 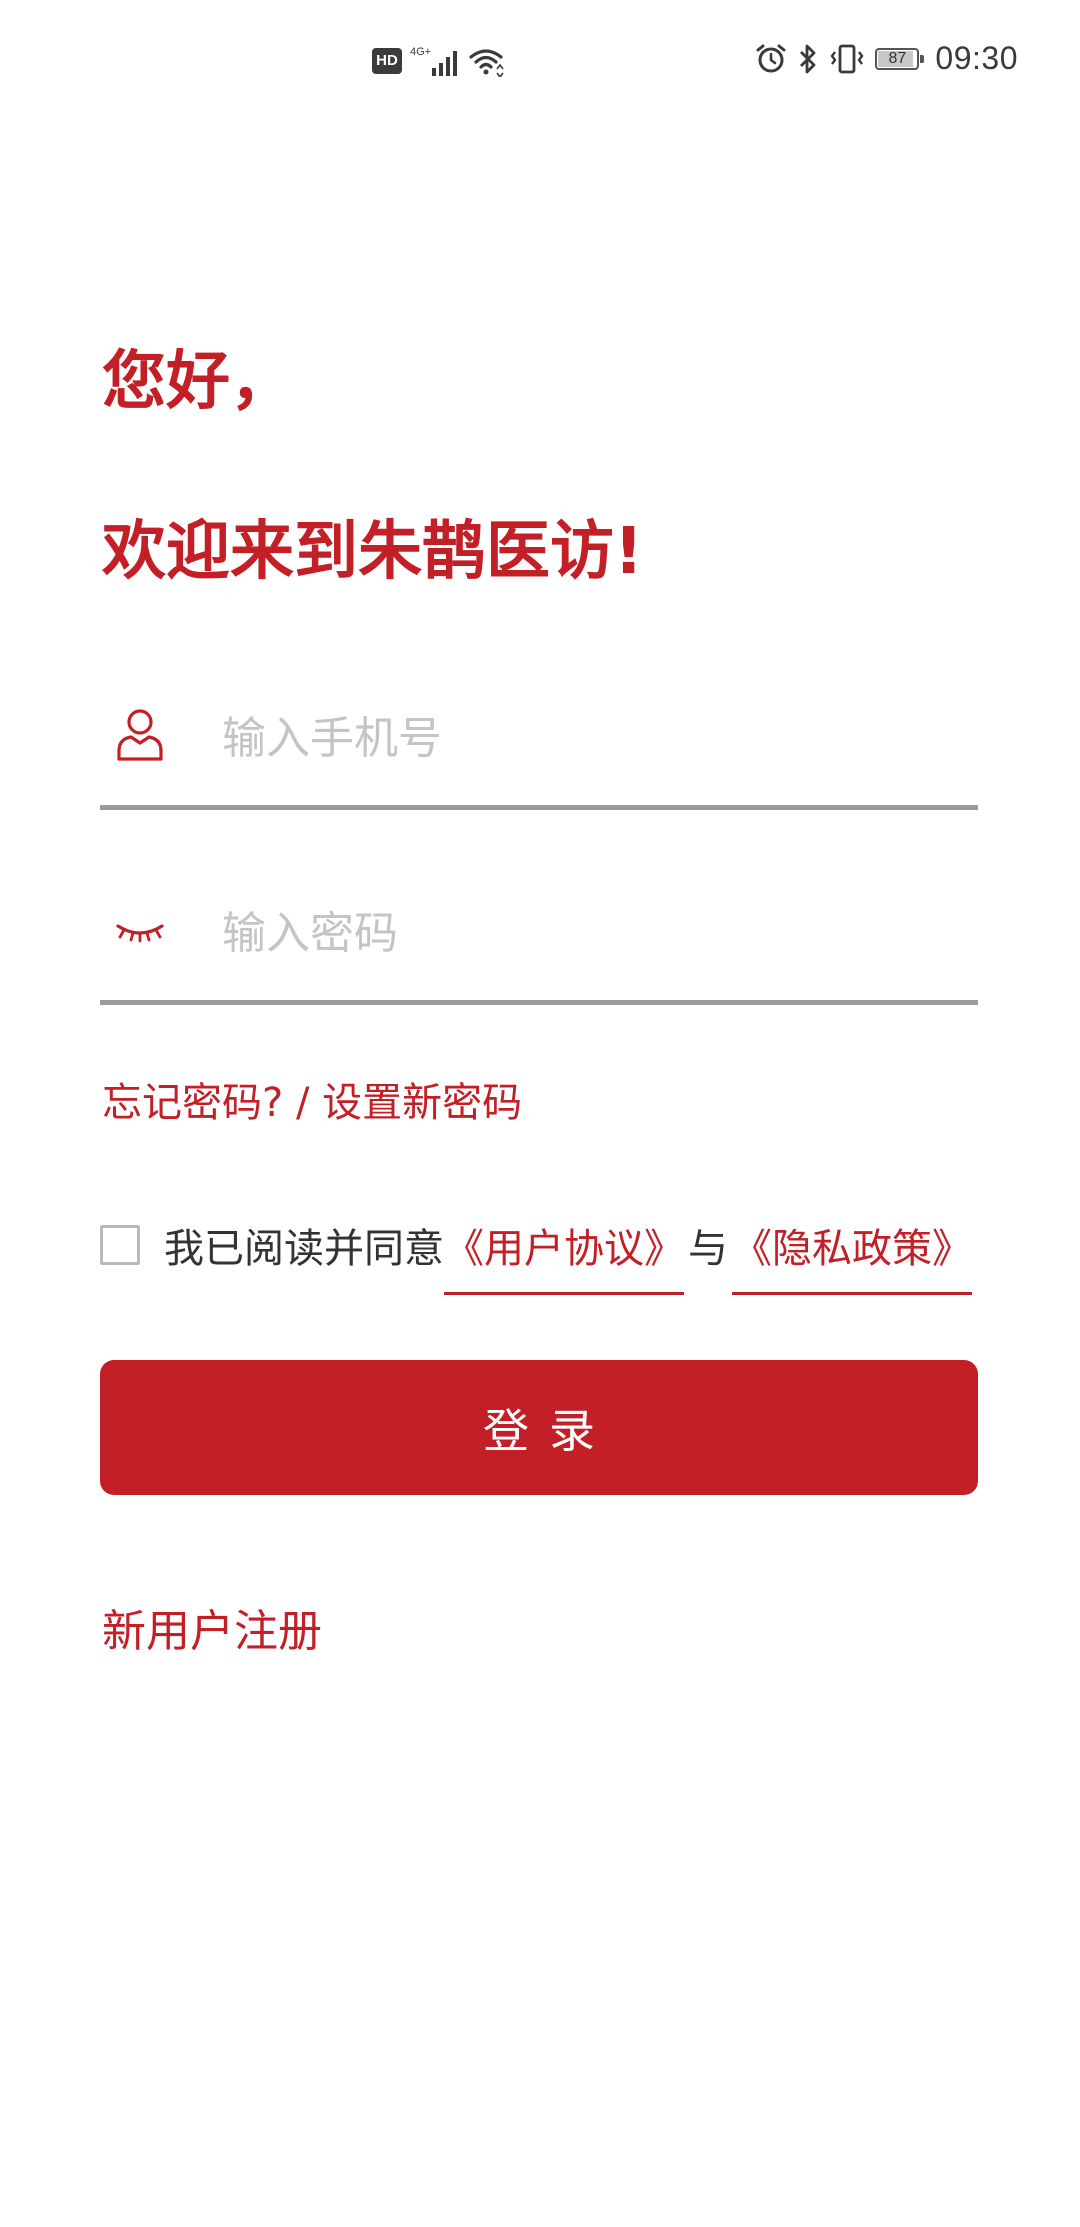 I want to click on status-time: 09:30, so click(x=976, y=58).